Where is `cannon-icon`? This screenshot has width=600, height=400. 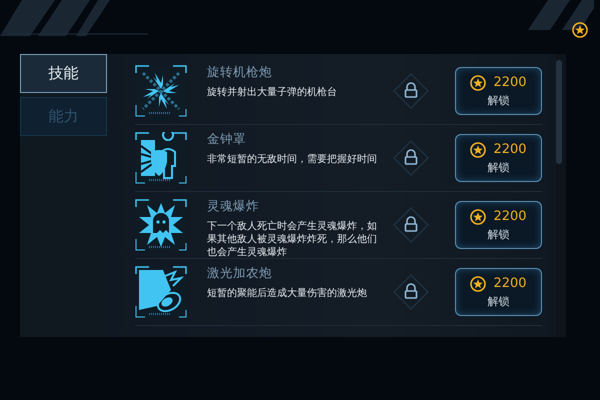
cannon-icon is located at coordinates (161, 292).